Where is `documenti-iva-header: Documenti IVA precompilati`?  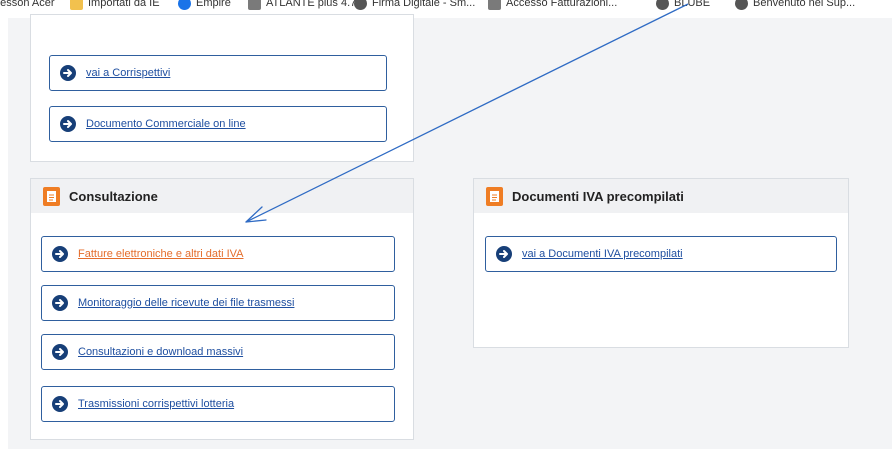
documenti-iva-header: Documenti IVA precompilati is located at coordinates (661, 196).